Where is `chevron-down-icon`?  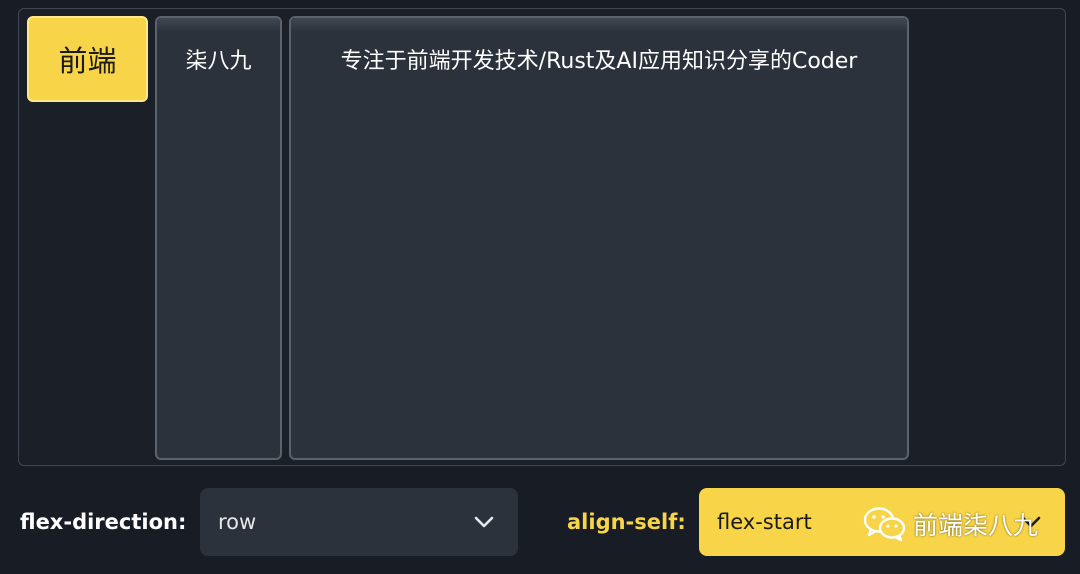 chevron-down-icon is located at coordinates (484, 522).